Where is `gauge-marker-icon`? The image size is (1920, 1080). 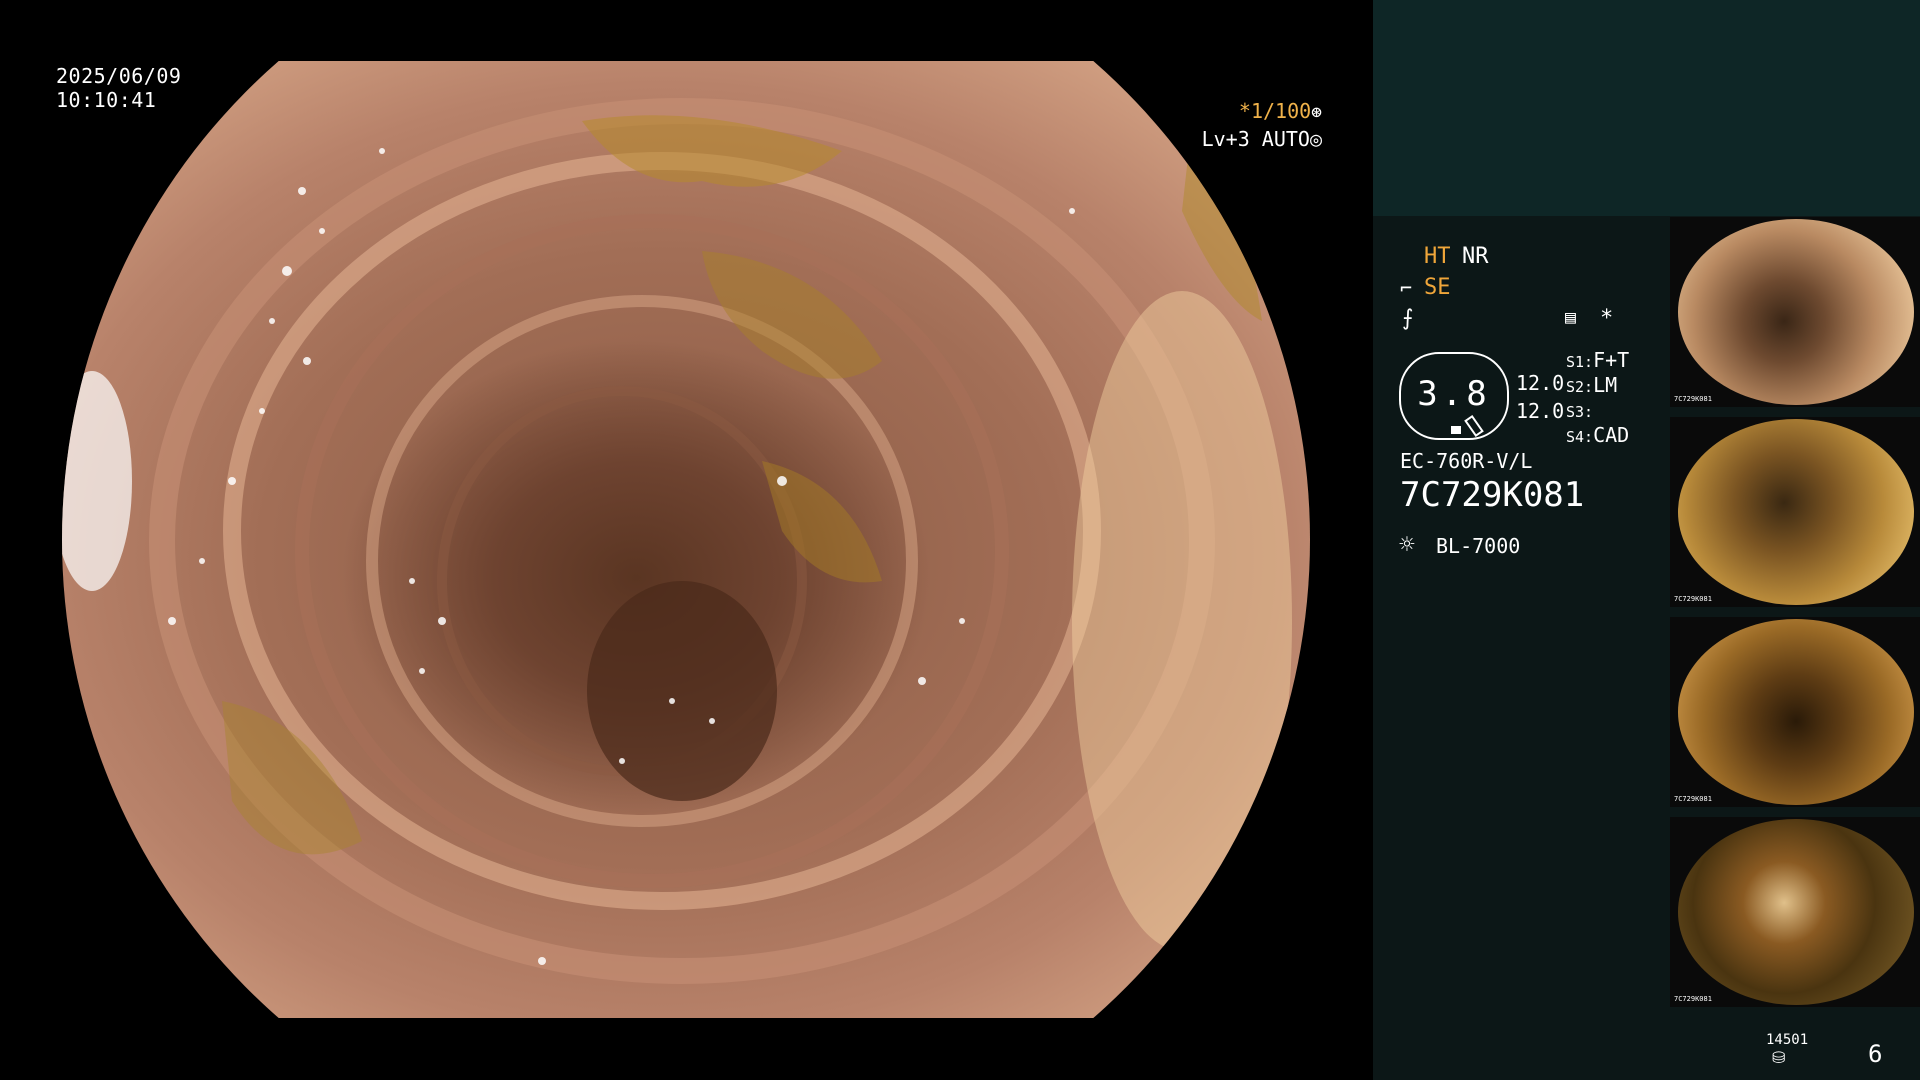
gauge-marker-icon is located at coordinates (1456, 430).